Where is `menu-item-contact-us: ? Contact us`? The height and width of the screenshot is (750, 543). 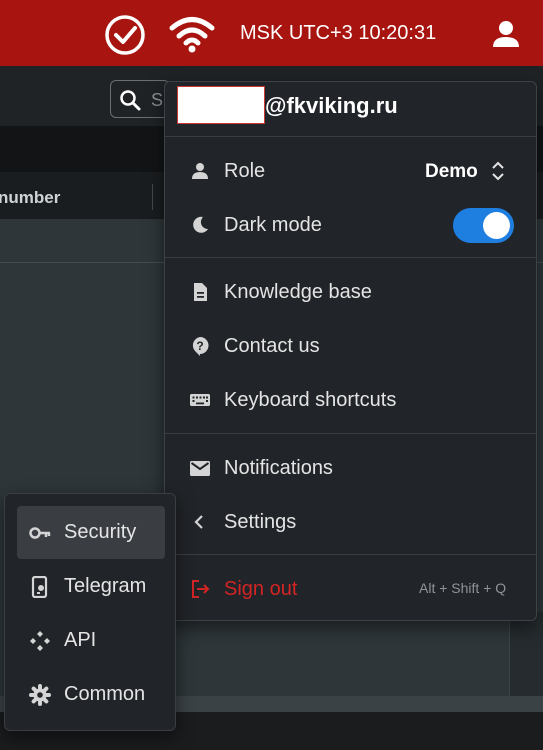 menu-item-contact-us: ? Contact us is located at coordinates (350, 346).